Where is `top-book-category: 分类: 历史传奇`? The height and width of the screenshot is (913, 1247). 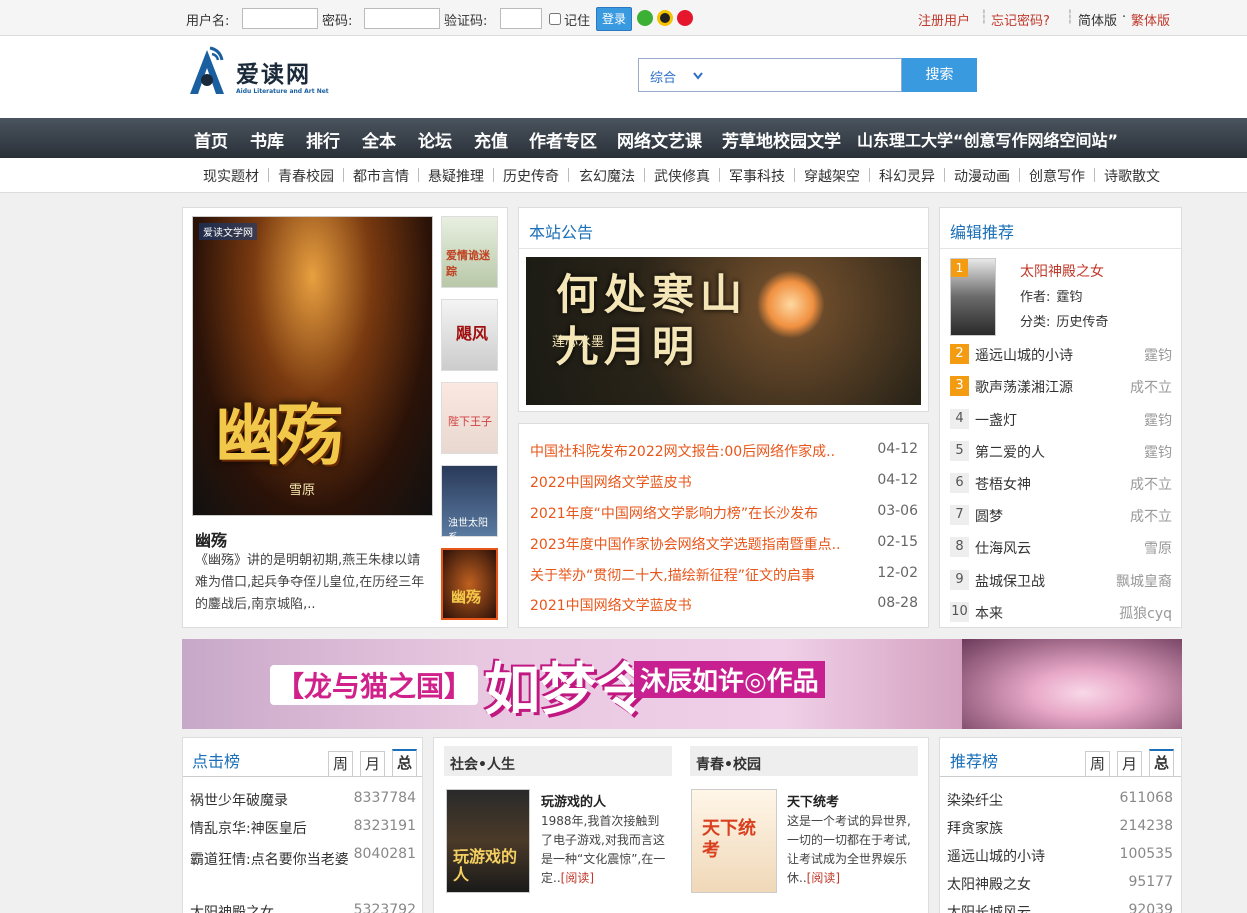 top-book-category: 分类: 历史传奇 is located at coordinates (1064, 322).